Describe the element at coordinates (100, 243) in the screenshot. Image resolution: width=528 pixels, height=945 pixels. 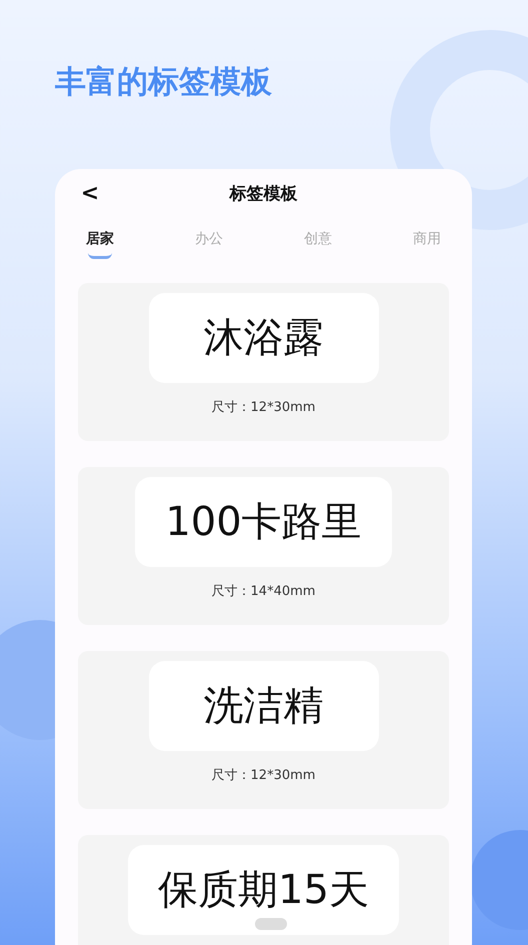
I see `category-tab: 居家` at that location.